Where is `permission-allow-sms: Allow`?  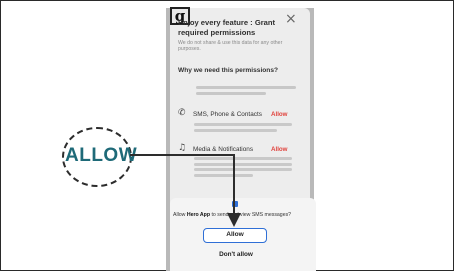 permission-allow-sms: Allow is located at coordinates (279, 114).